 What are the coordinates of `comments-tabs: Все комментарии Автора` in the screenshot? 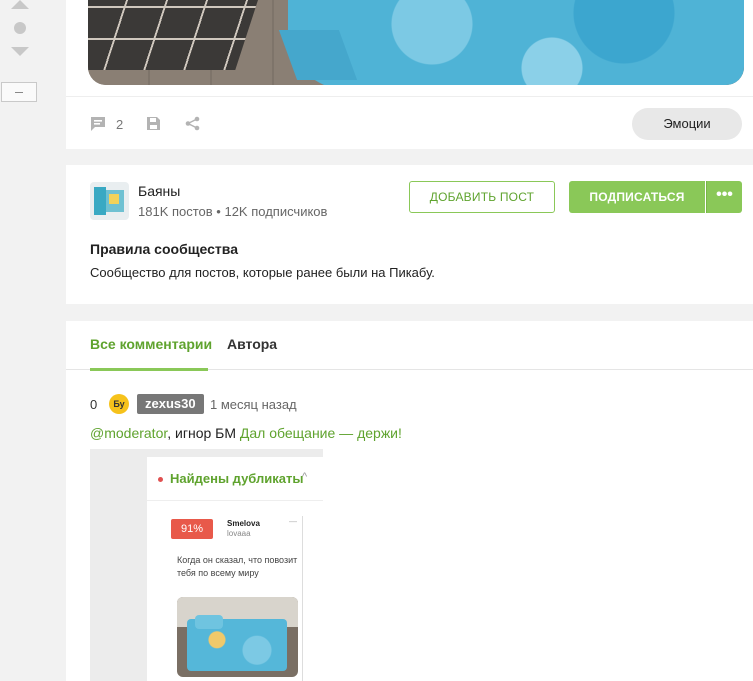 It's located at (409, 346).